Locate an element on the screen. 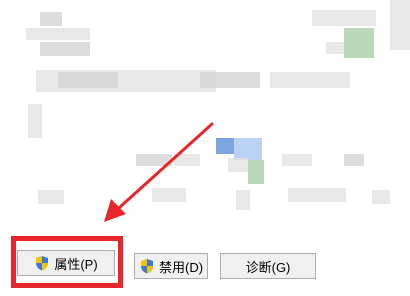 This screenshot has height=296, width=410. diagnose-button: 诊断(G) is located at coordinates (268, 266).